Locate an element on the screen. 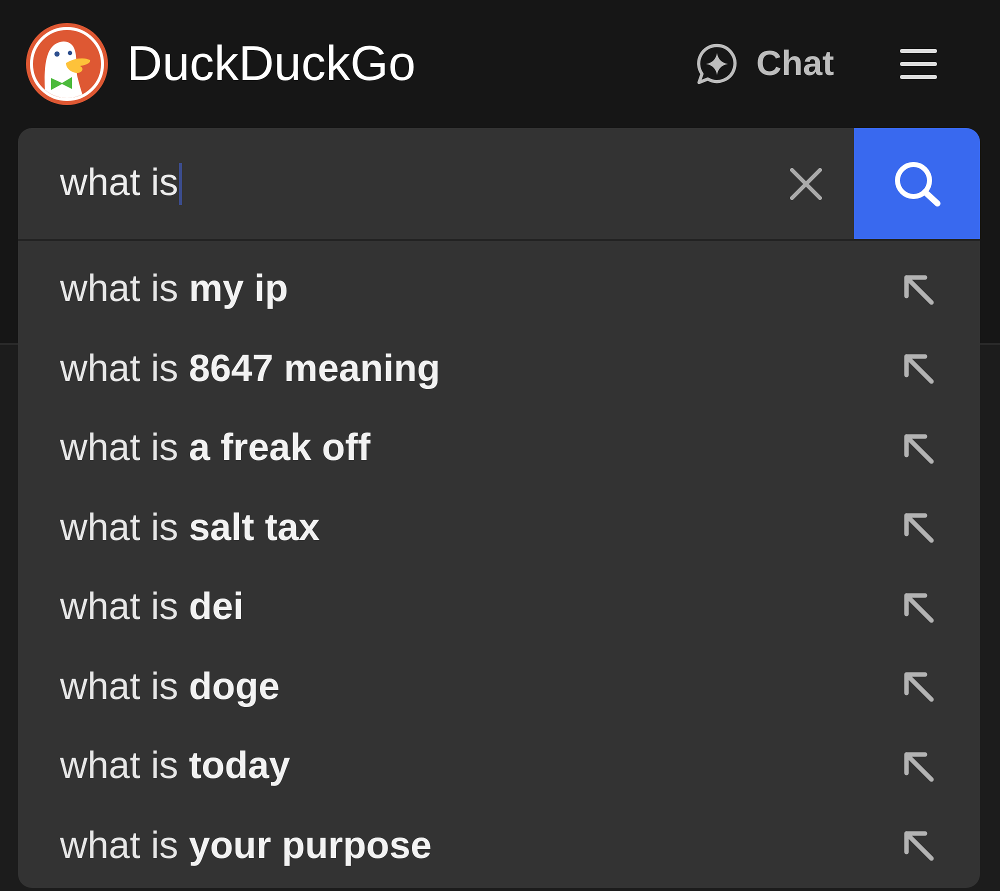 Image resolution: width=1000 pixels, height=891 pixels. search-icon is located at coordinates (917, 183).